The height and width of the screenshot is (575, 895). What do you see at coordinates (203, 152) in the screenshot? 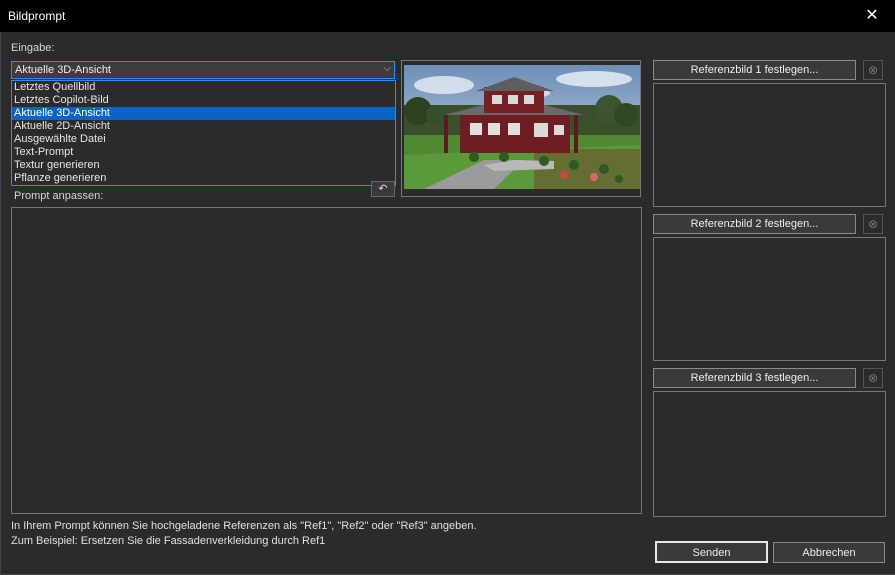
I see `dropdown-option: Text-Prompt` at bounding box center [203, 152].